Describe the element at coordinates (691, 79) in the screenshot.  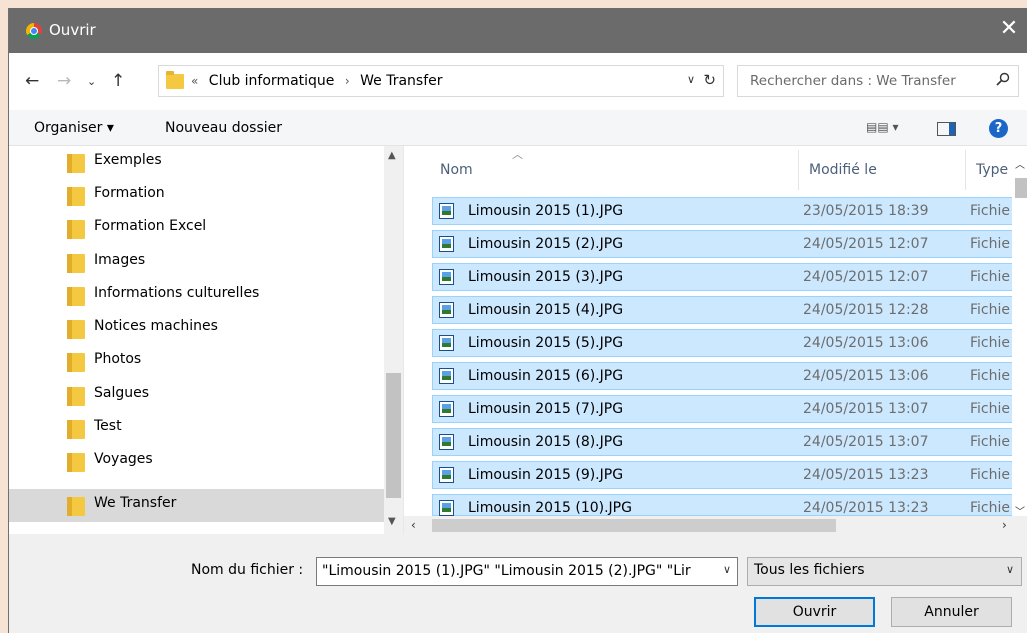
I see `address-dropdown-icon: ∨` at that location.